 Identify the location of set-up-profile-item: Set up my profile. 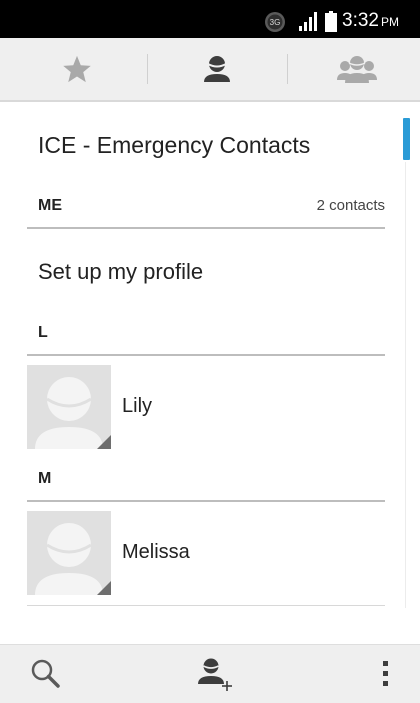
(120, 272).